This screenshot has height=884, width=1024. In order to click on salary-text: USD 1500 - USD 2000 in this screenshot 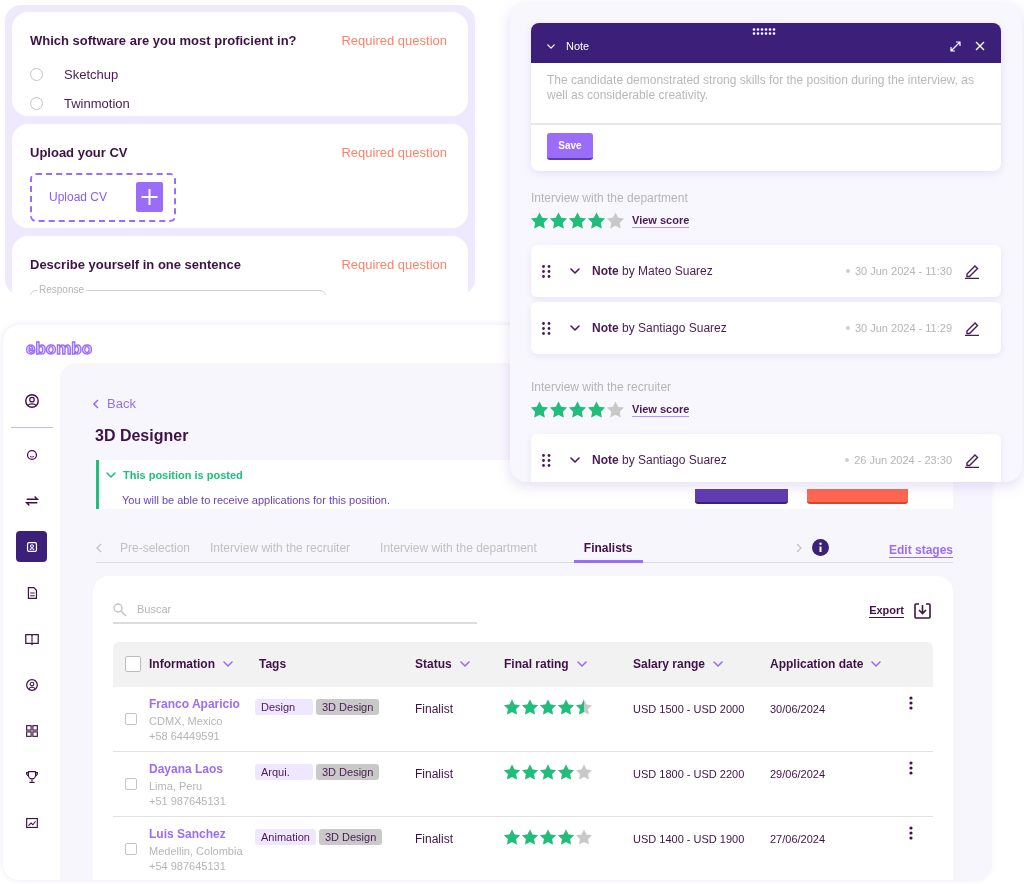, I will do `click(689, 709)`.